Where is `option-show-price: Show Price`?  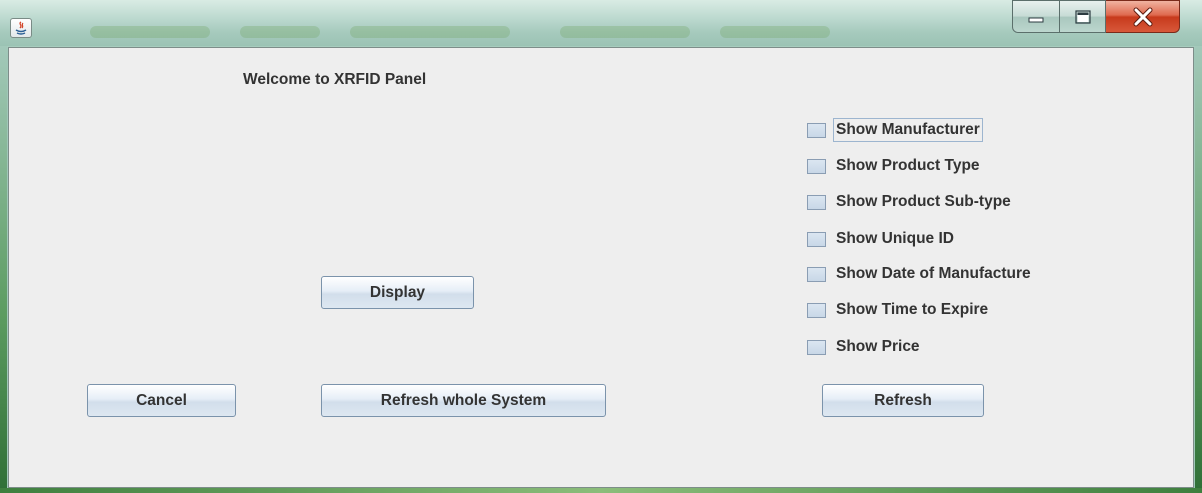 option-show-price: Show Price is located at coordinates (863, 347).